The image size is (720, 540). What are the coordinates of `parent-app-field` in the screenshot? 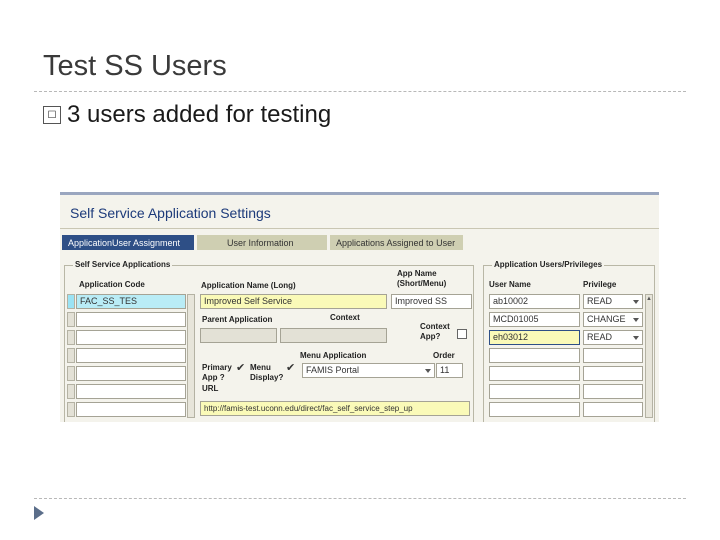 It's located at (238, 335).